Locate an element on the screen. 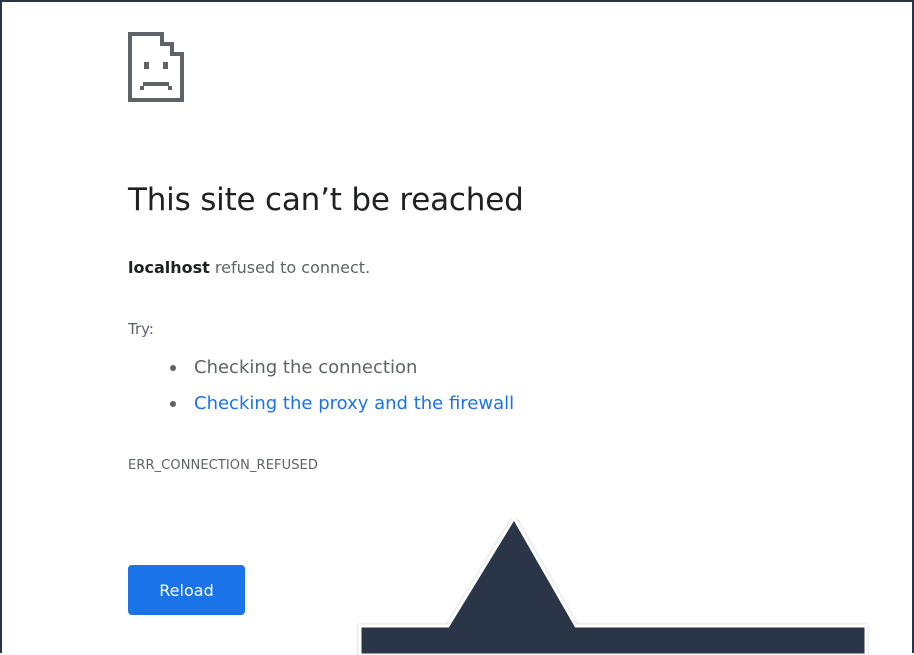  tooltip-pointer-icon is located at coordinates (613, 586).